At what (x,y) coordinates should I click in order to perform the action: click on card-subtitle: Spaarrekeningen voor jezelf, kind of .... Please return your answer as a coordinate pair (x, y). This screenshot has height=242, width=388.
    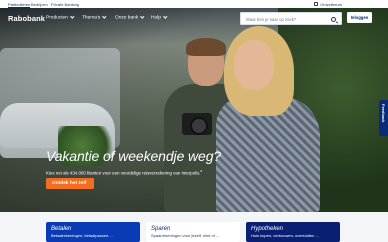
    Looking at the image, I should click on (185, 235).